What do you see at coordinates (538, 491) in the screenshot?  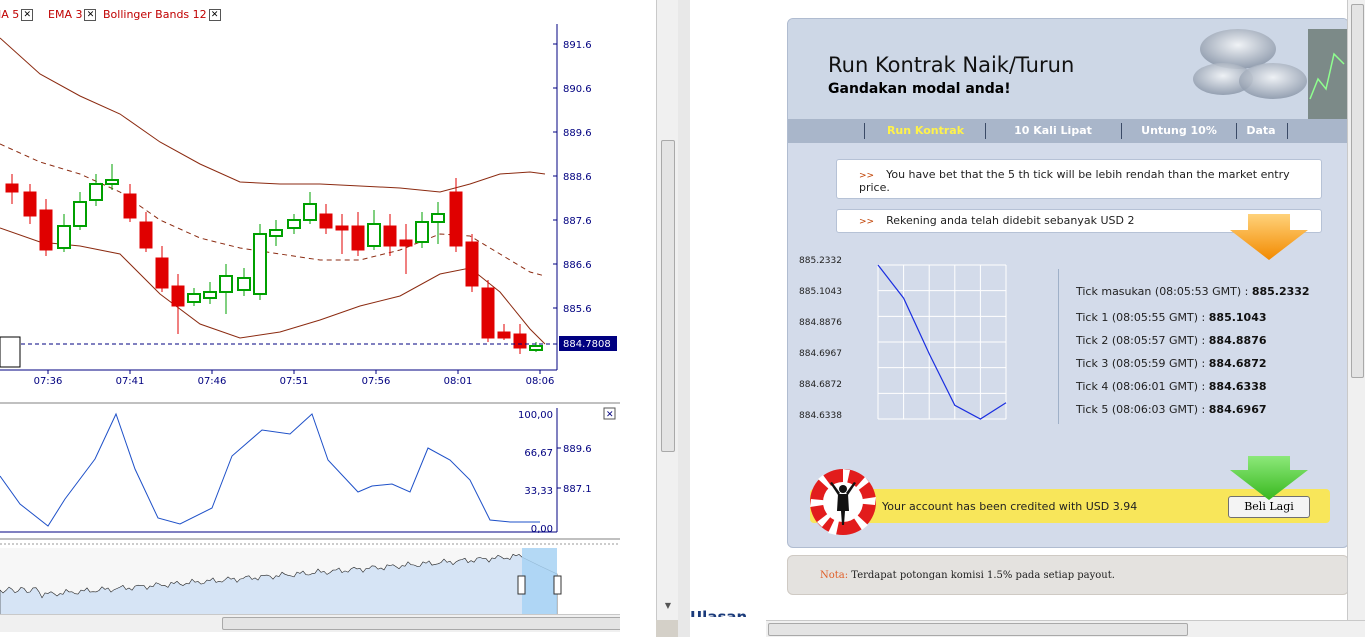 I see `osc-tick-label: 33,33` at bounding box center [538, 491].